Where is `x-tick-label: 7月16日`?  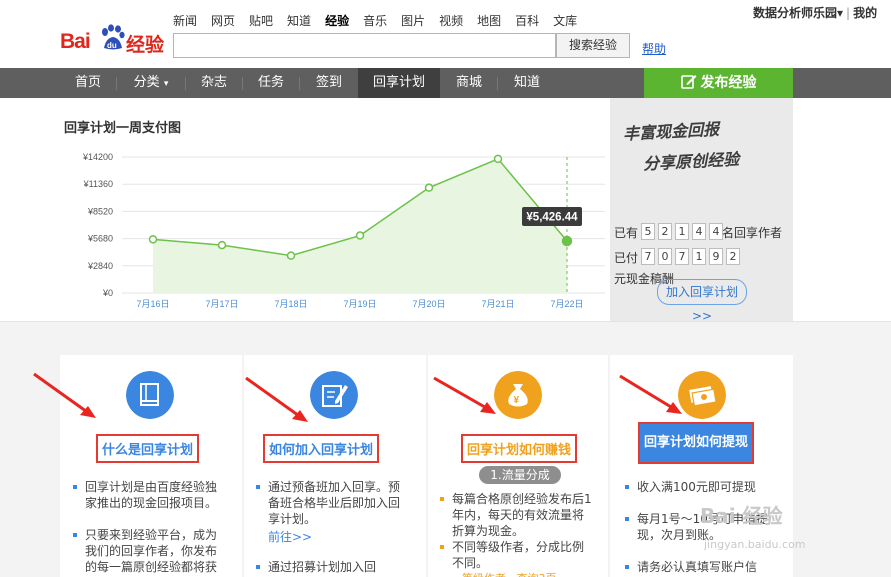
x-tick-label: 7月16日 is located at coordinates (152, 304).